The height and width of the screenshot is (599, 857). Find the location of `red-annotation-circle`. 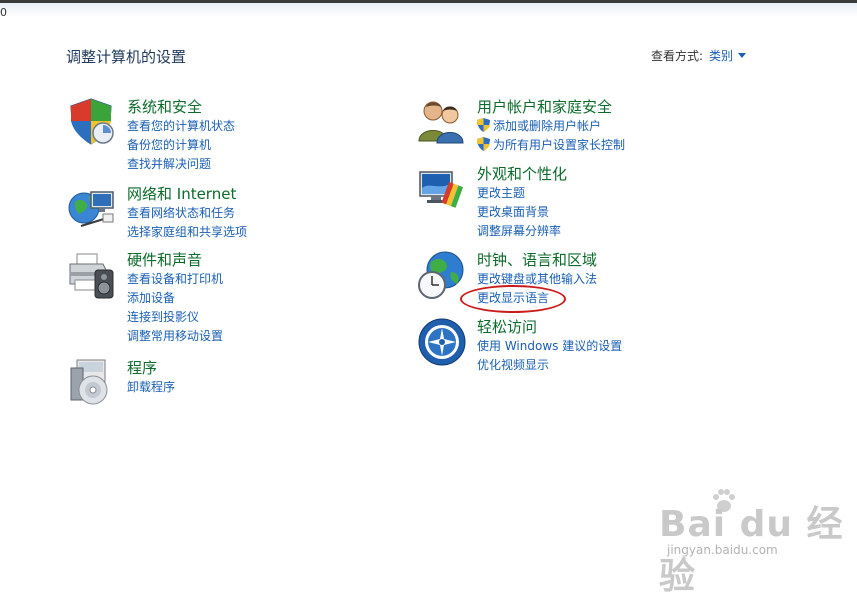

red-annotation-circle is located at coordinates (513, 299).